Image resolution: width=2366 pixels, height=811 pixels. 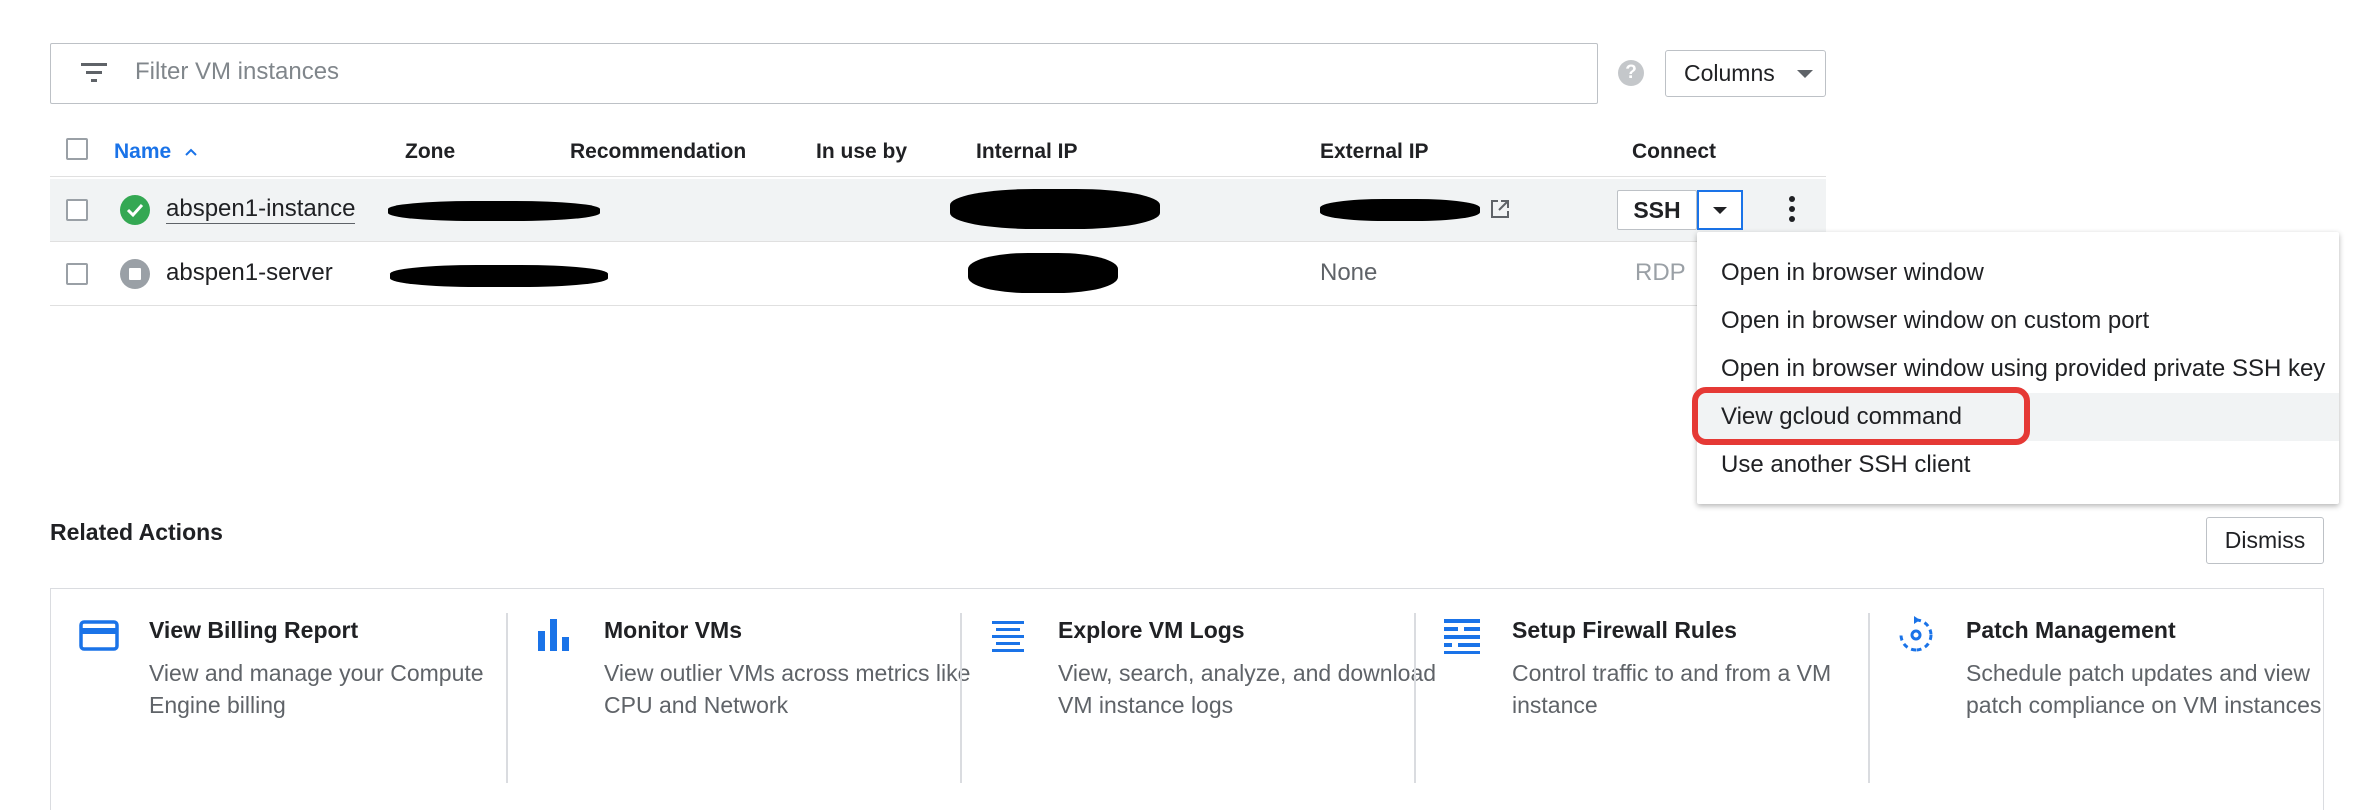 What do you see at coordinates (1374, 152) in the screenshot?
I see `column-header-external-ip: External IP` at bounding box center [1374, 152].